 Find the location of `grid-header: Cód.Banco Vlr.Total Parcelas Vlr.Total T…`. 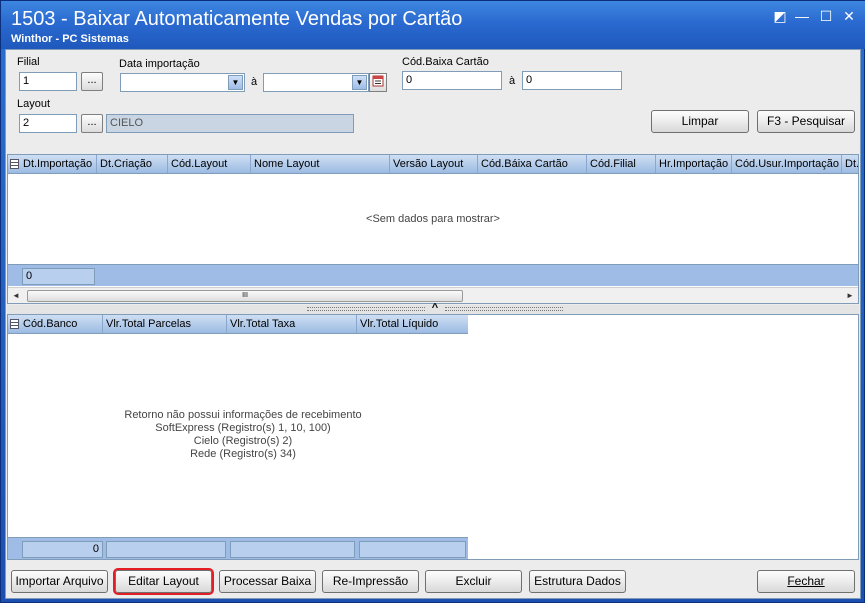

grid-header: Cód.Banco Vlr.Total Parcelas Vlr.Total T… is located at coordinates (238, 324).